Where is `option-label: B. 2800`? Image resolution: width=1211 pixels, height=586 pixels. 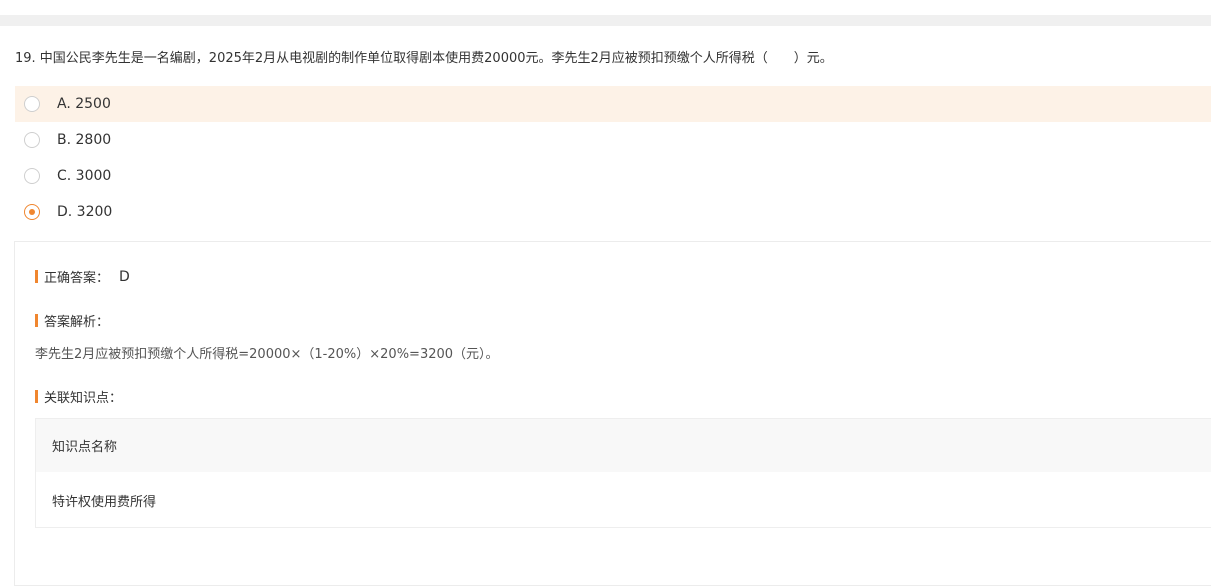
option-label: B. 2800 is located at coordinates (84, 140).